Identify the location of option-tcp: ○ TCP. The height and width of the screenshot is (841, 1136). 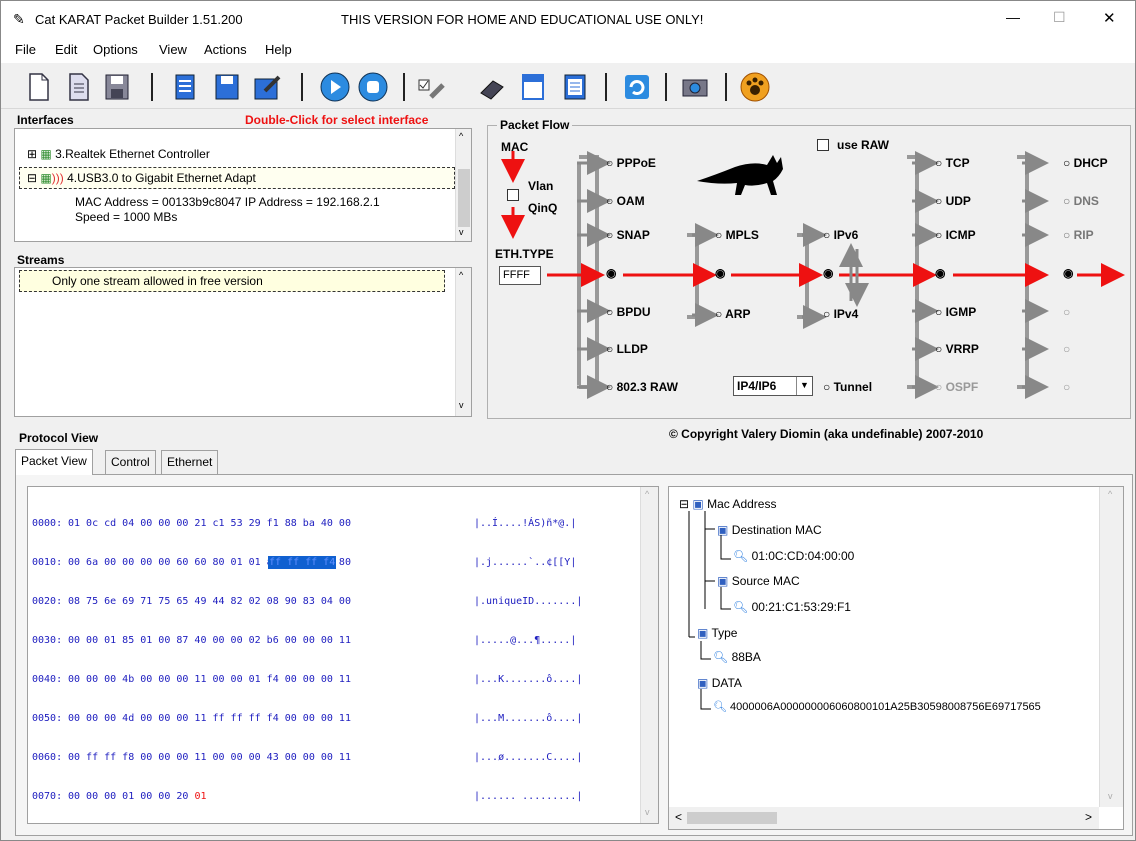
(952, 163).